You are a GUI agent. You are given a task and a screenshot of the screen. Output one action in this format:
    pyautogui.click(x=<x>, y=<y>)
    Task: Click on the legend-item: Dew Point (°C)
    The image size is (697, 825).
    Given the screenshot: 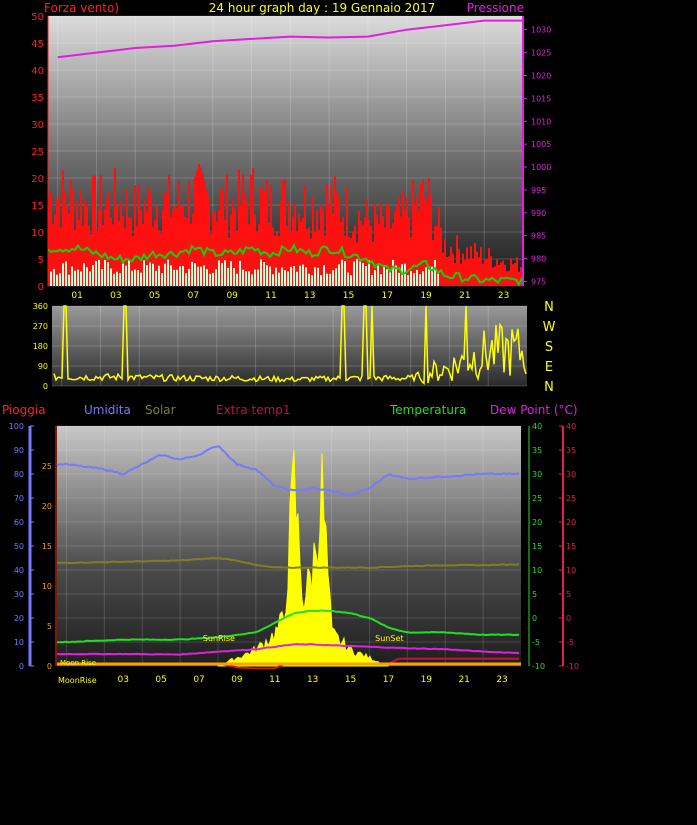 What is the action you would take?
    pyautogui.click(x=534, y=410)
    